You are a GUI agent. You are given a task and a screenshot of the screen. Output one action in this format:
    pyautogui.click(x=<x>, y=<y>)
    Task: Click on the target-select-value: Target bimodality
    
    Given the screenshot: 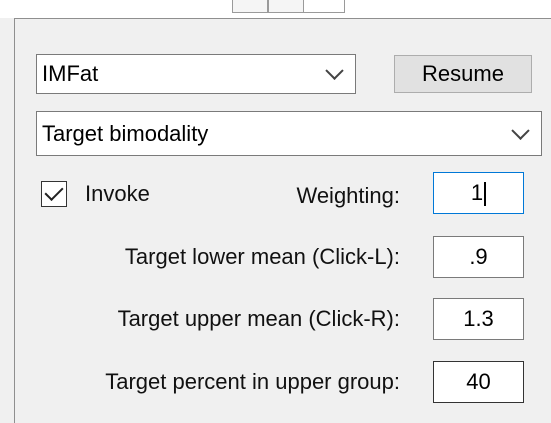 What is the action you would take?
    pyautogui.click(x=125, y=133)
    